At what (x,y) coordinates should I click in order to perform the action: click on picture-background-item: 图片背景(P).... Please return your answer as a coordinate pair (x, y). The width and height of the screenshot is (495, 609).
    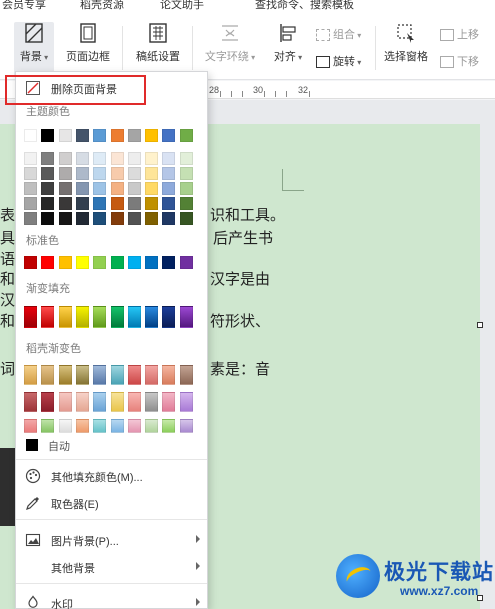
    Looking at the image, I should click on (111, 540).